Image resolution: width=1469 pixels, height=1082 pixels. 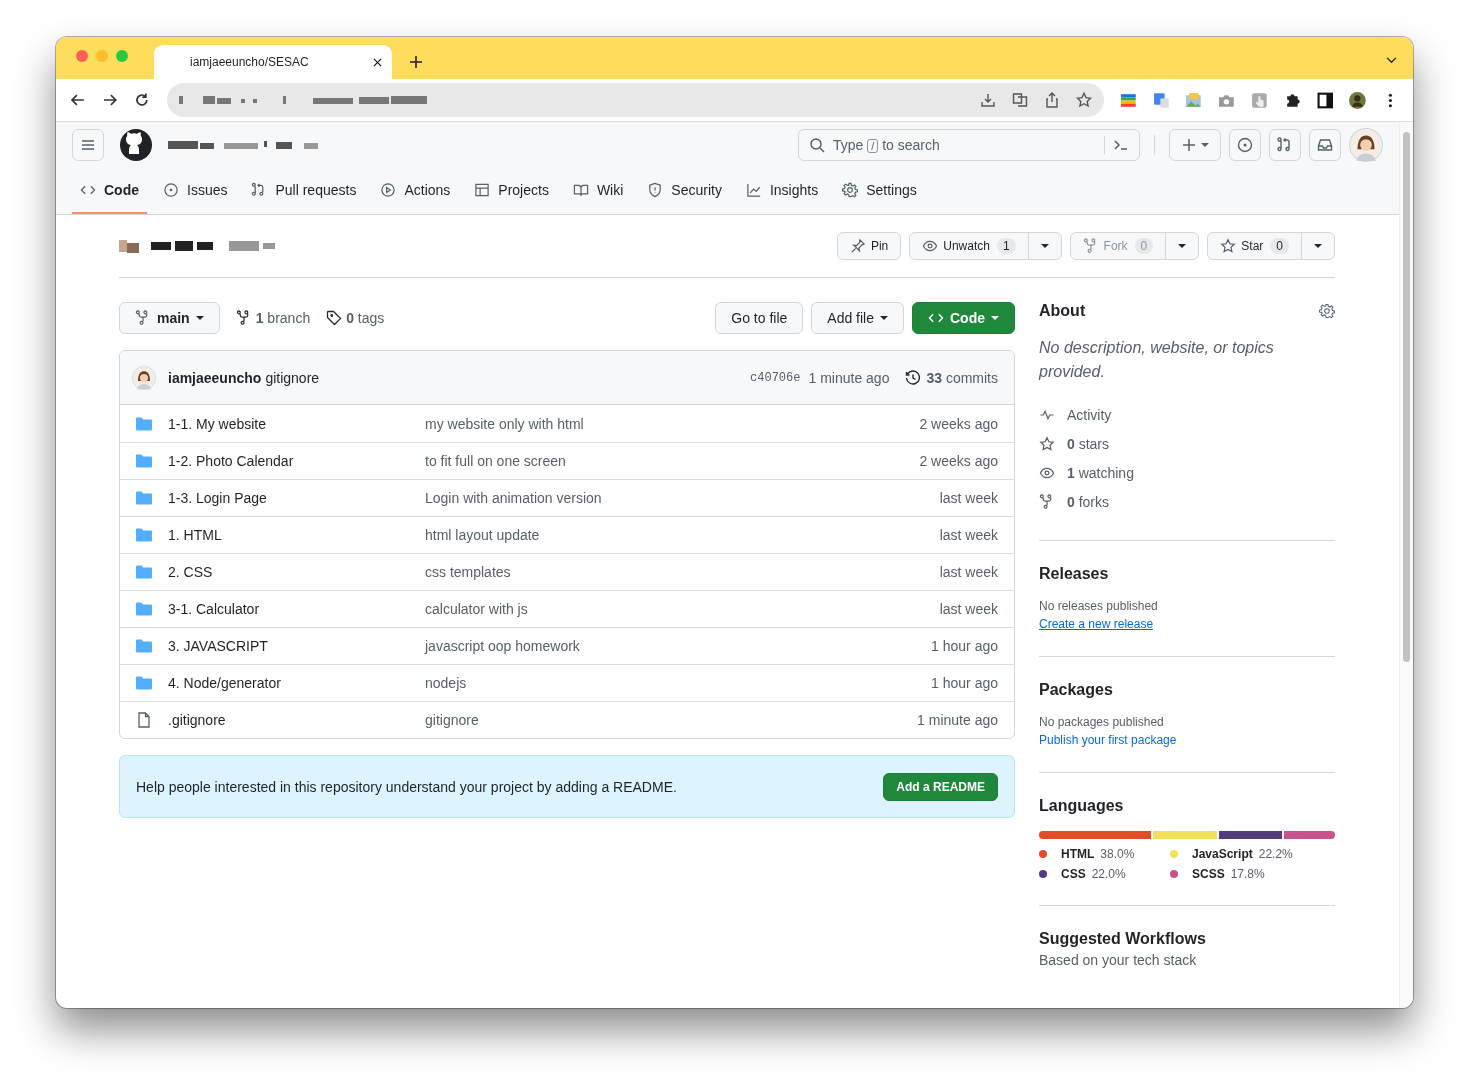 What do you see at coordinates (940, 786) in the screenshot?
I see `add-readme-button: Add a README` at bounding box center [940, 786].